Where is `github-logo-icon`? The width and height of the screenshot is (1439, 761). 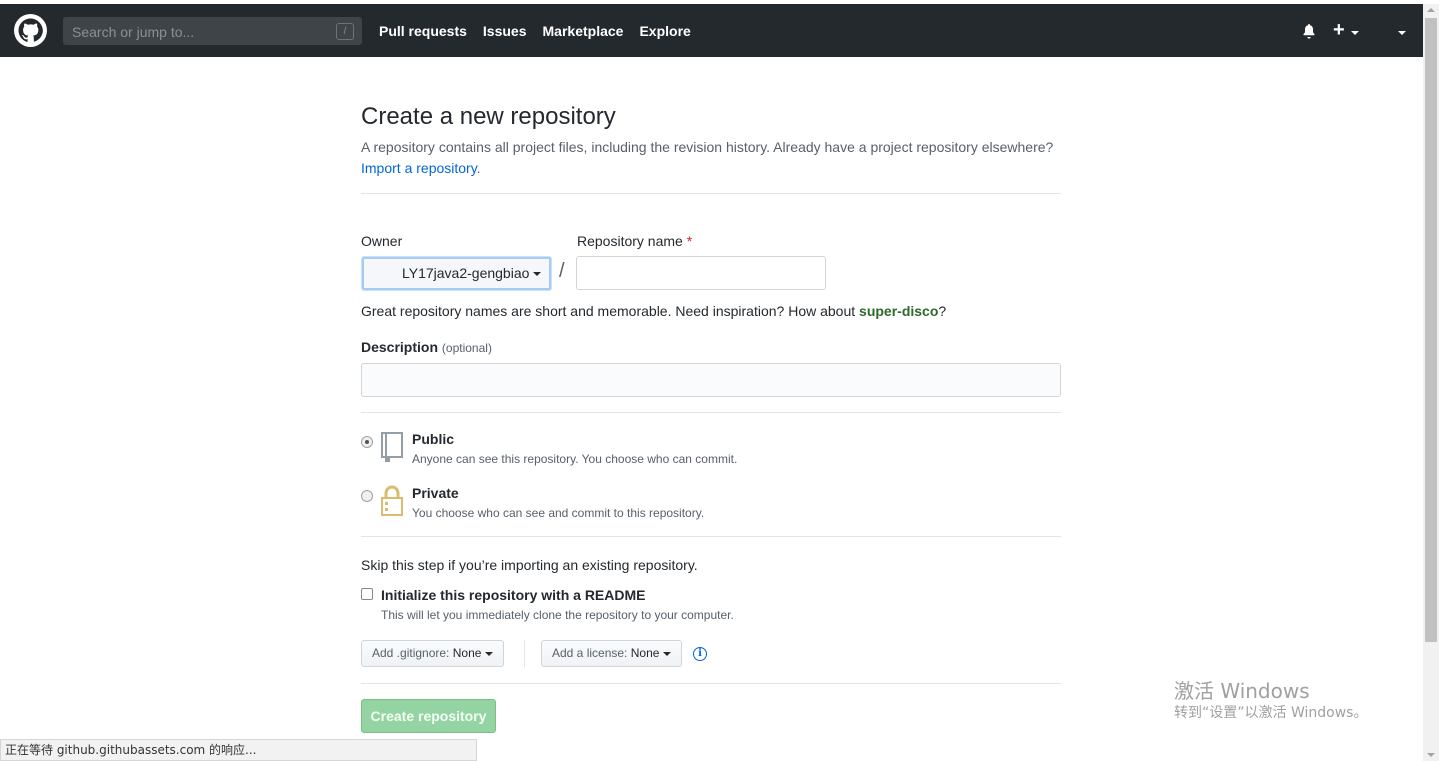
github-logo-icon is located at coordinates (30, 30).